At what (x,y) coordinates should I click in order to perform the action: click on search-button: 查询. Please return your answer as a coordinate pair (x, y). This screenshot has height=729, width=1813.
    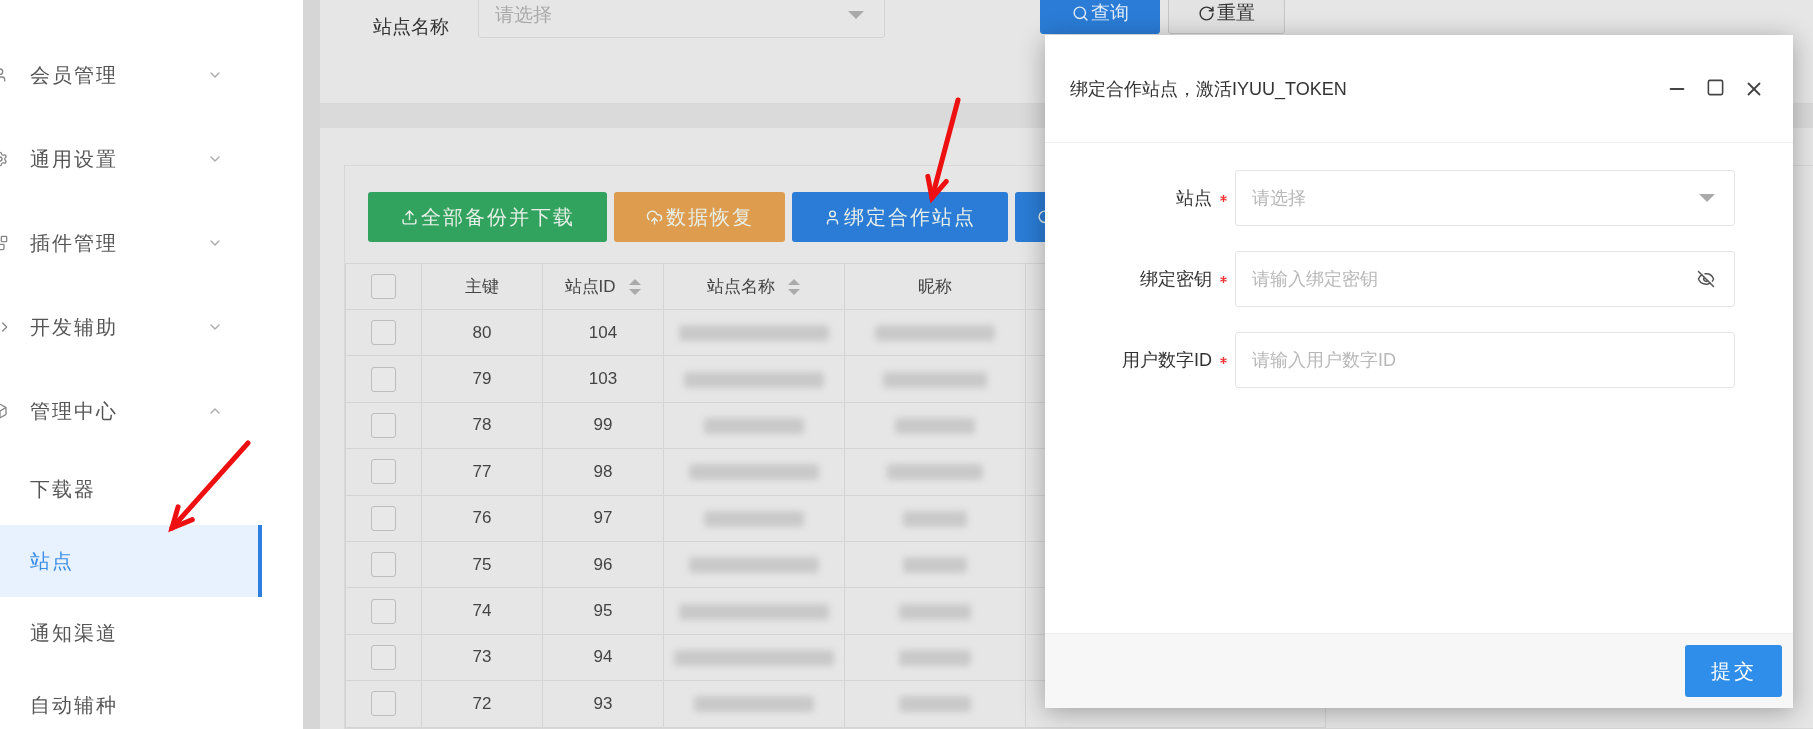
    Looking at the image, I should click on (1100, 17).